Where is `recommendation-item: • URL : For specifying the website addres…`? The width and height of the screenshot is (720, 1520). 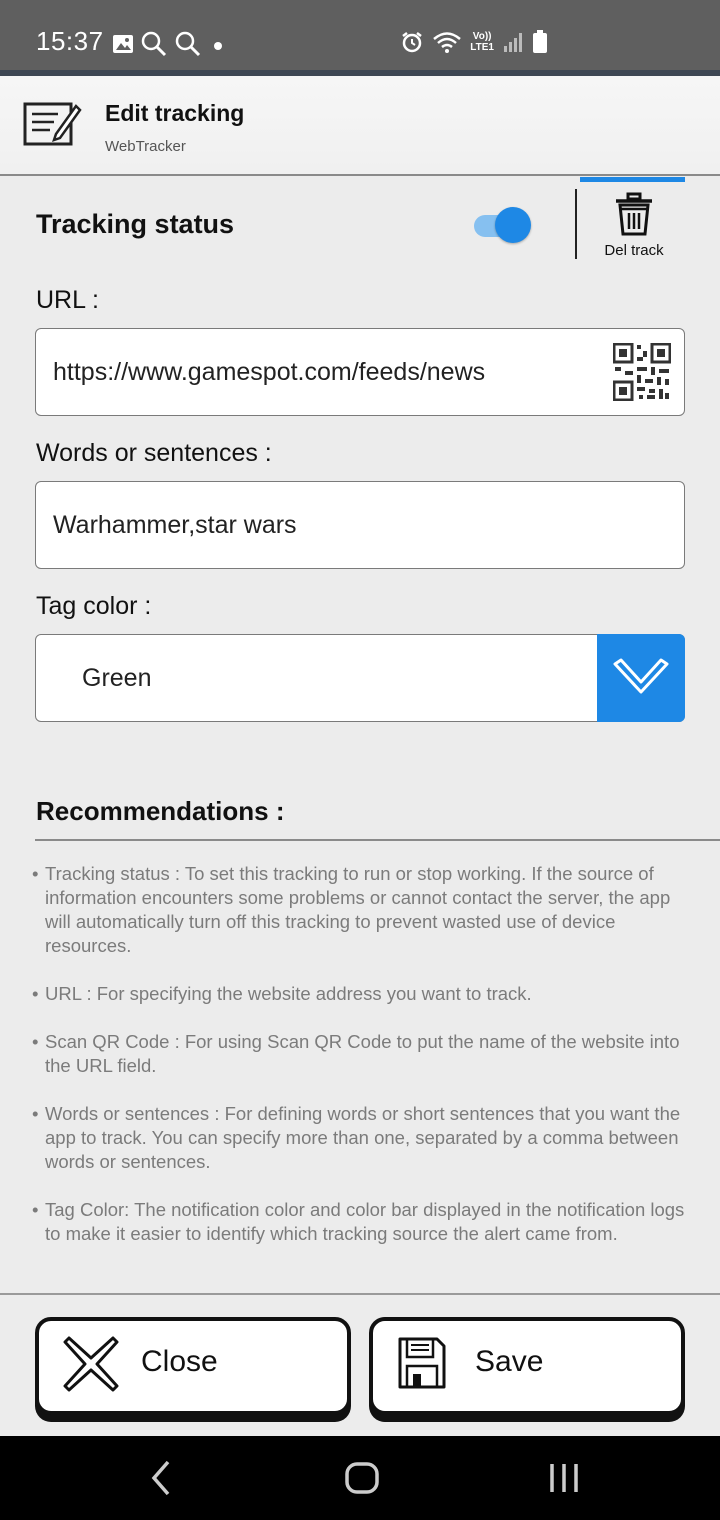 recommendation-item: • URL : For specifying the website addres… is located at coordinates (362, 994).